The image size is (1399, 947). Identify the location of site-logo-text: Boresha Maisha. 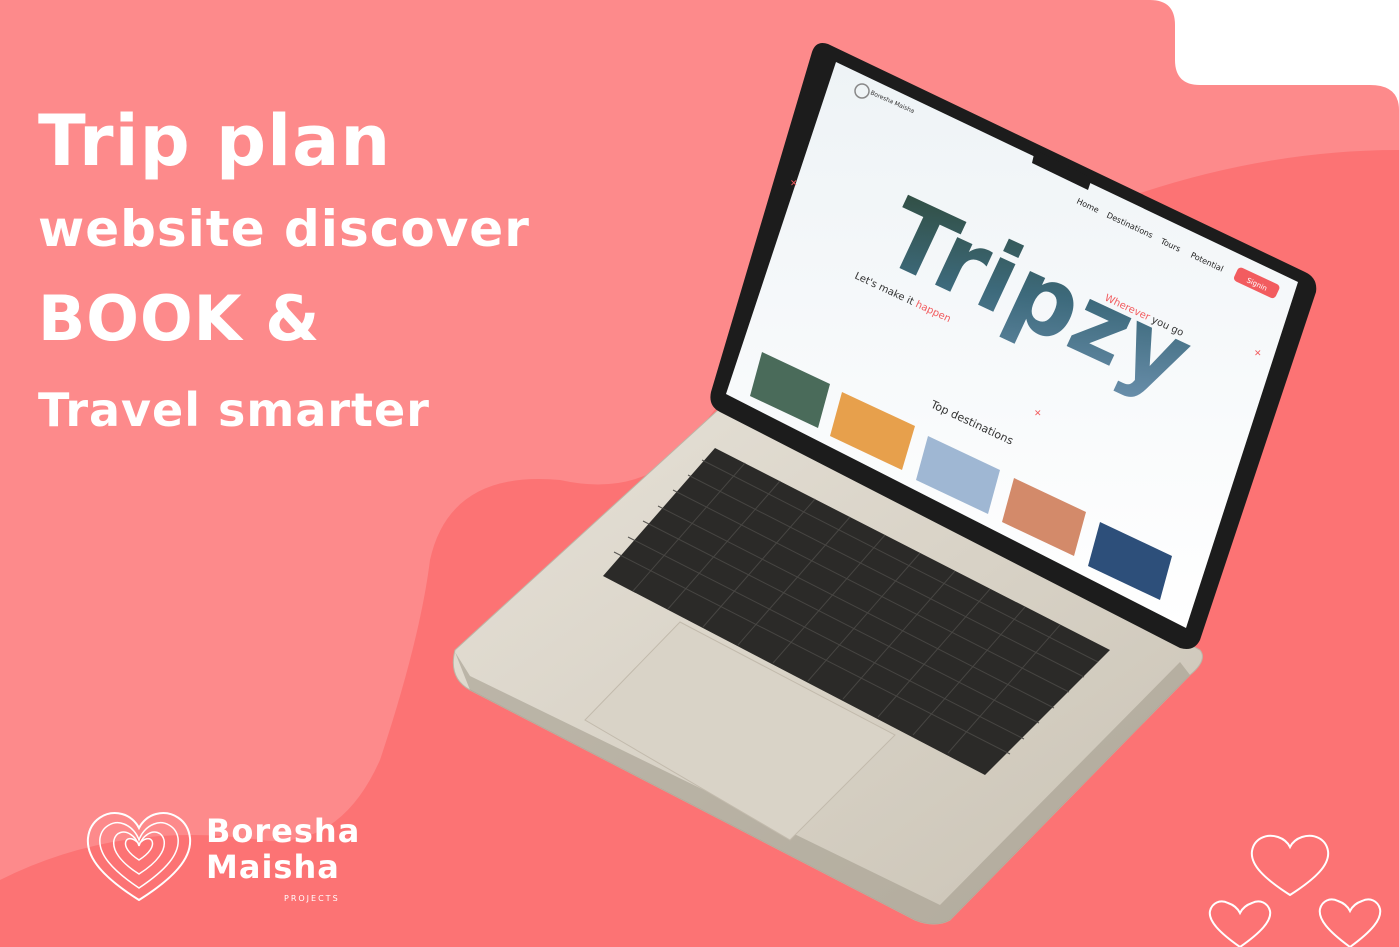
(892, 102).